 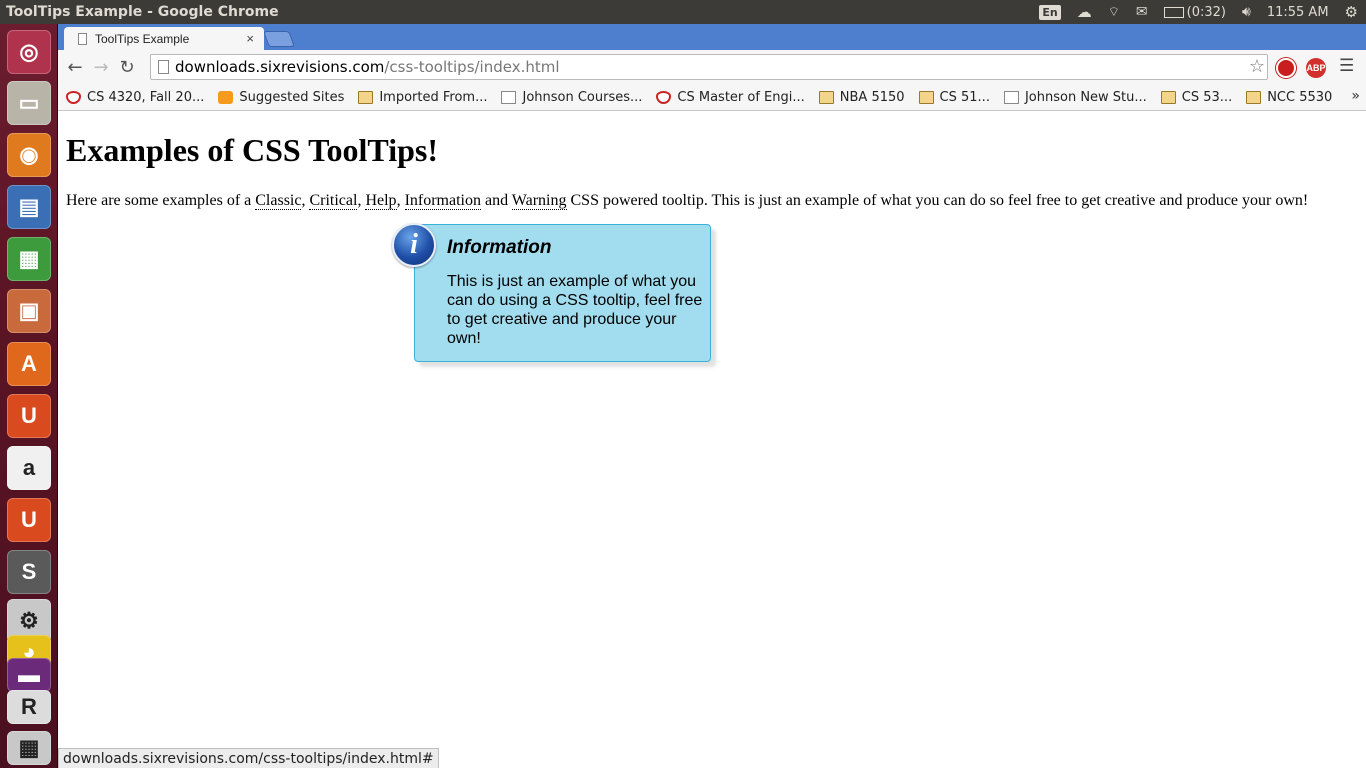 I want to click on unity-launcher: ◎ ▭ ◉ ▤ ▦ ▣ A Ua U S ⚙ ◕ ▬ R ▦, so click(x=29, y=396).